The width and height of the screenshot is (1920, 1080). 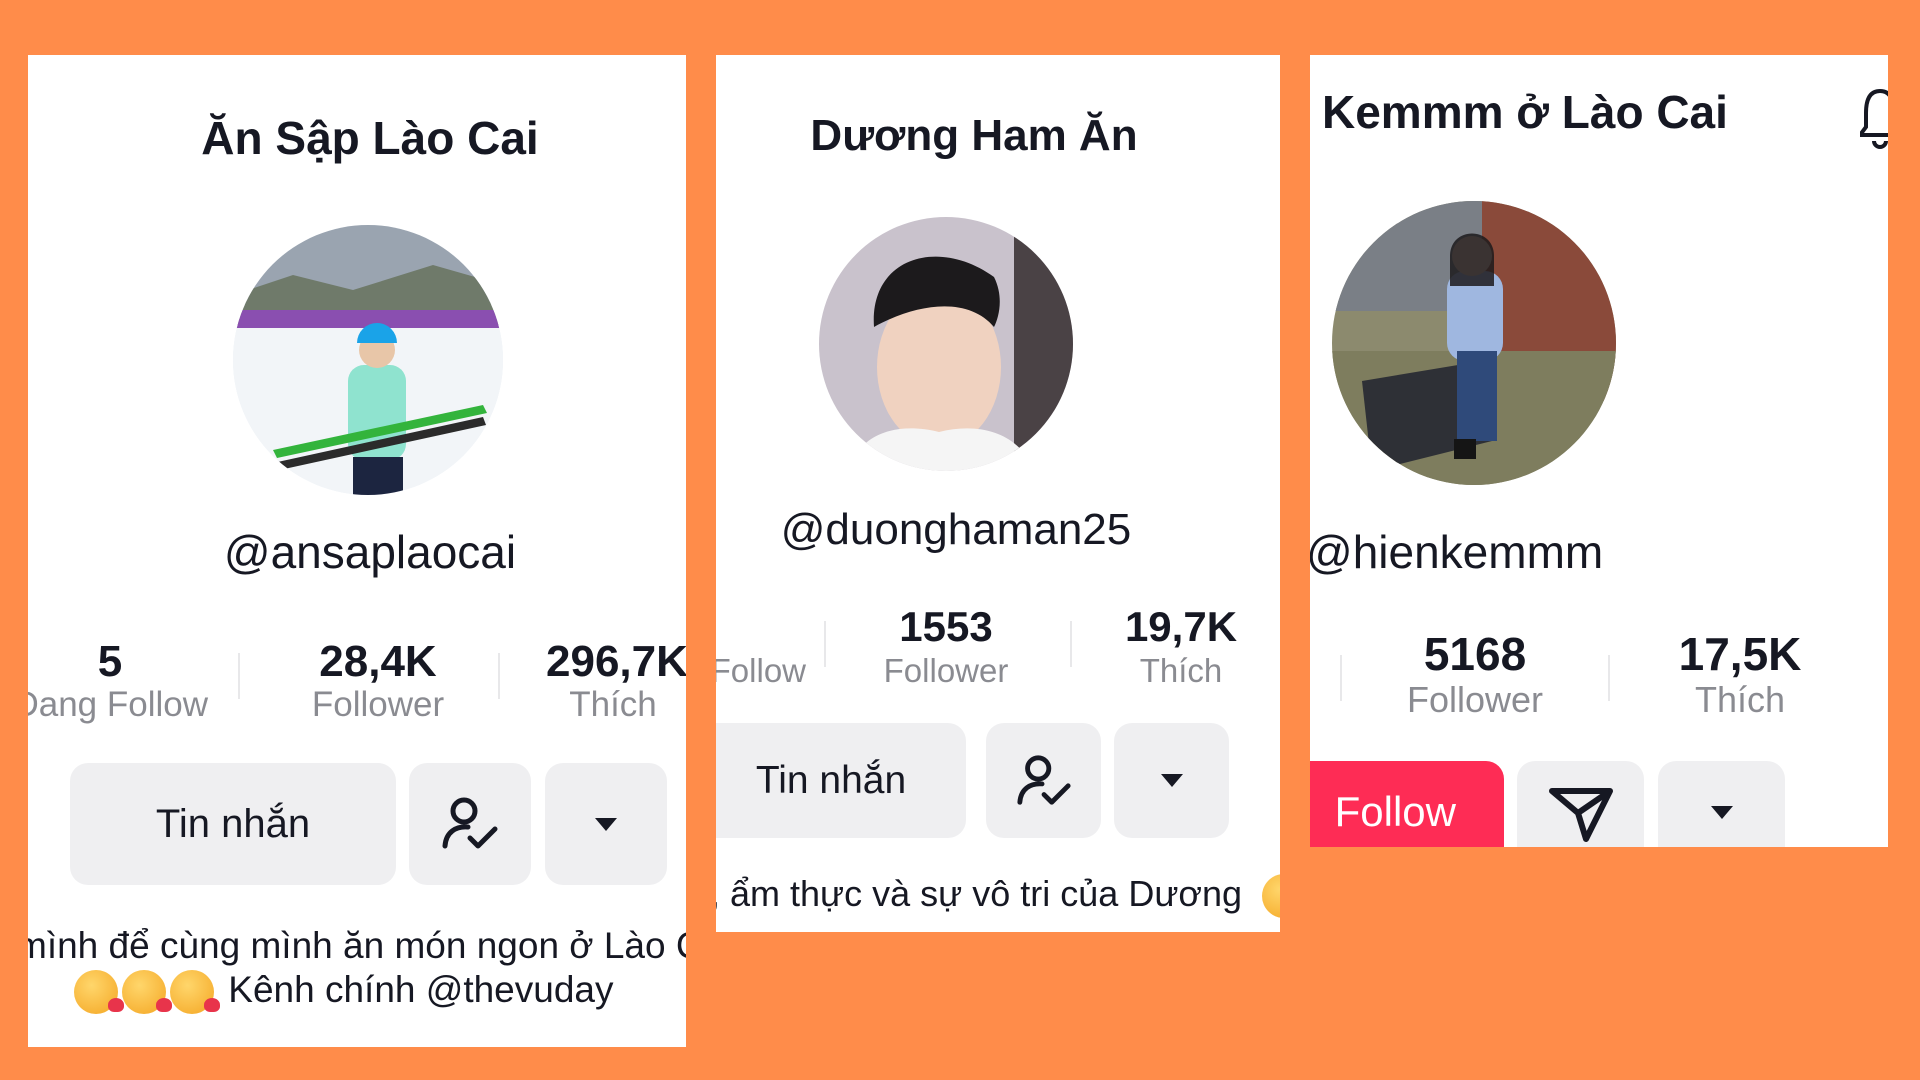 I want to click on stat-following-label: Follow, so click(x=761, y=670).